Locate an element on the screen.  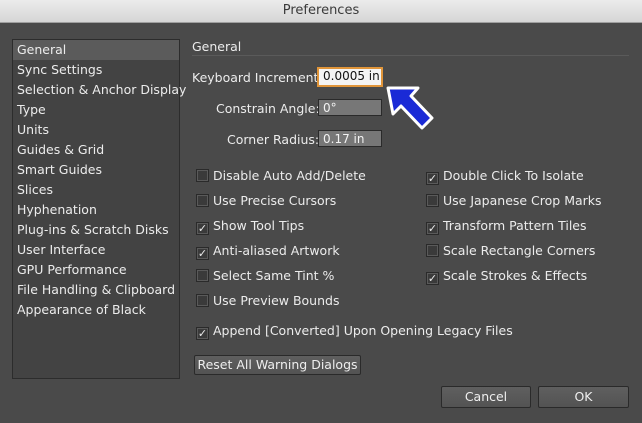
sidebar-item-general: General is located at coordinates (96, 50).